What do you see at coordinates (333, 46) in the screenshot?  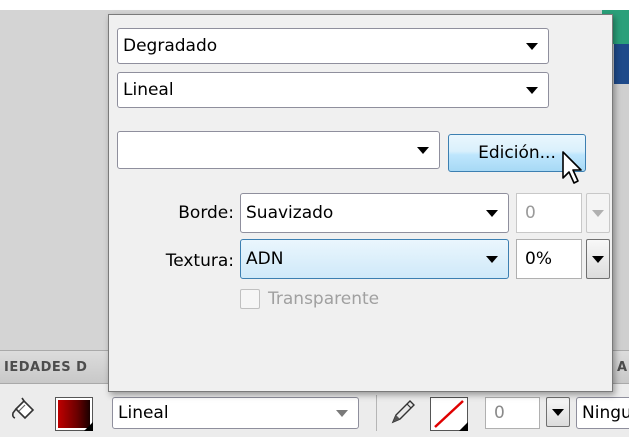 I see `fill-type-select: Degradado` at bounding box center [333, 46].